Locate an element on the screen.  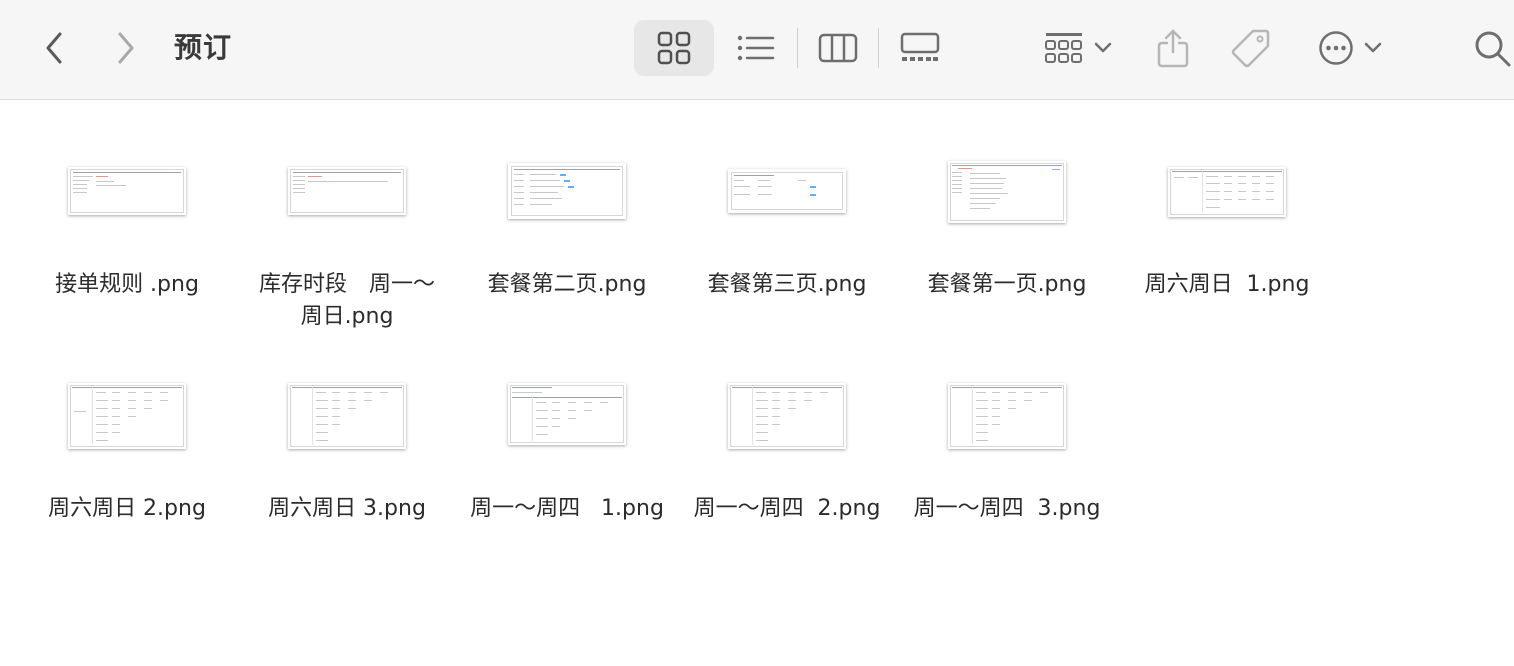
share-icon is located at coordinates (1173, 48).